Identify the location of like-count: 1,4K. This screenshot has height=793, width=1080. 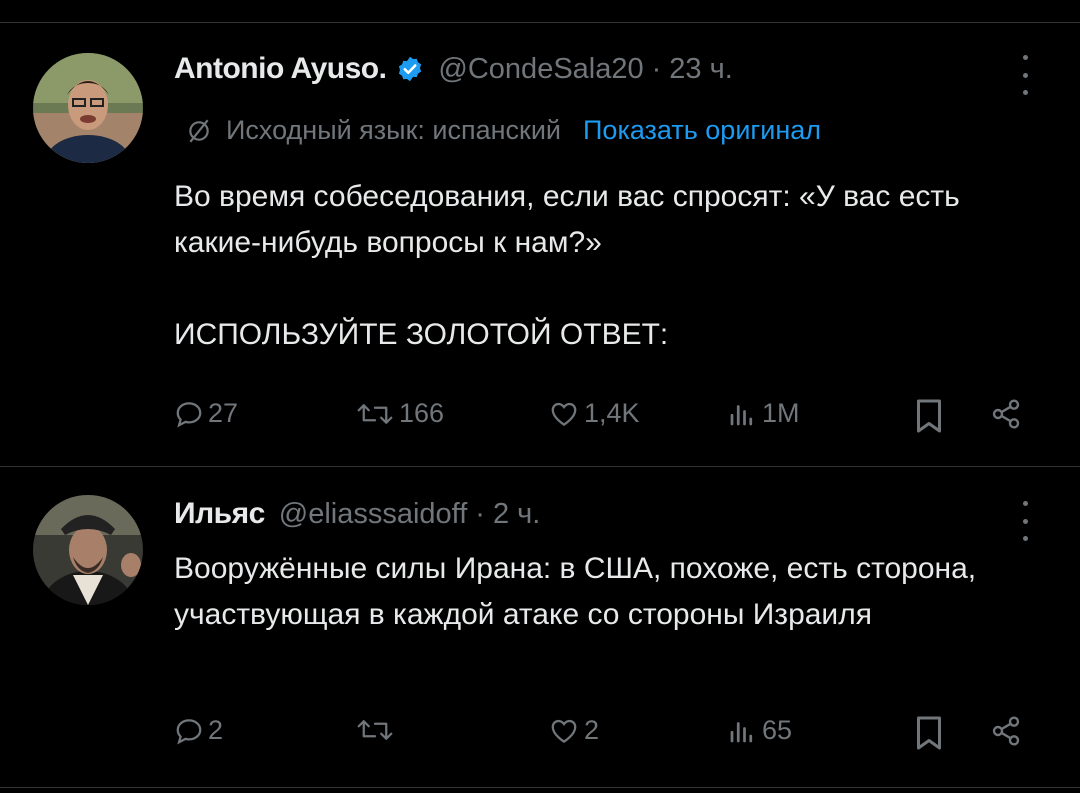
(612, 413).